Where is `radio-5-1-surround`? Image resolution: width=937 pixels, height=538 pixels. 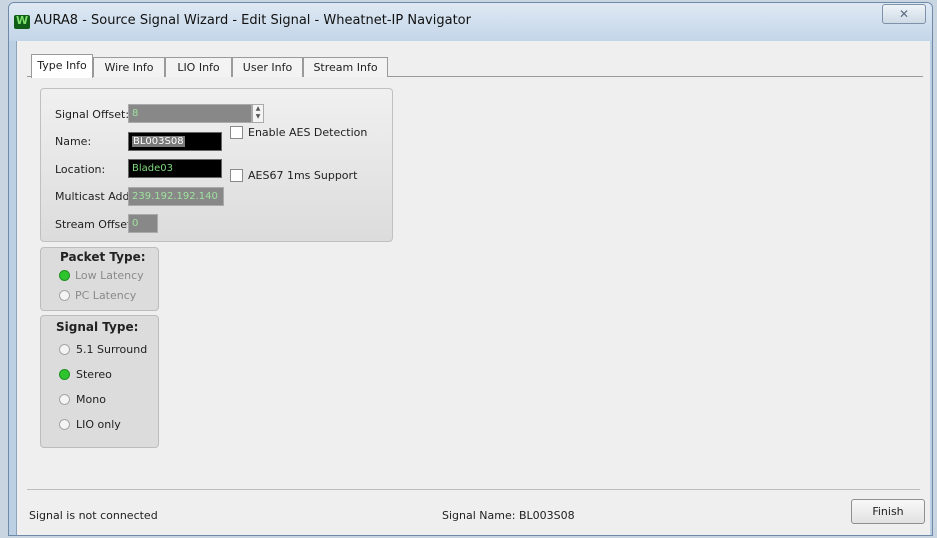 radio-5-1-surround is located at coordinates (64, 349).